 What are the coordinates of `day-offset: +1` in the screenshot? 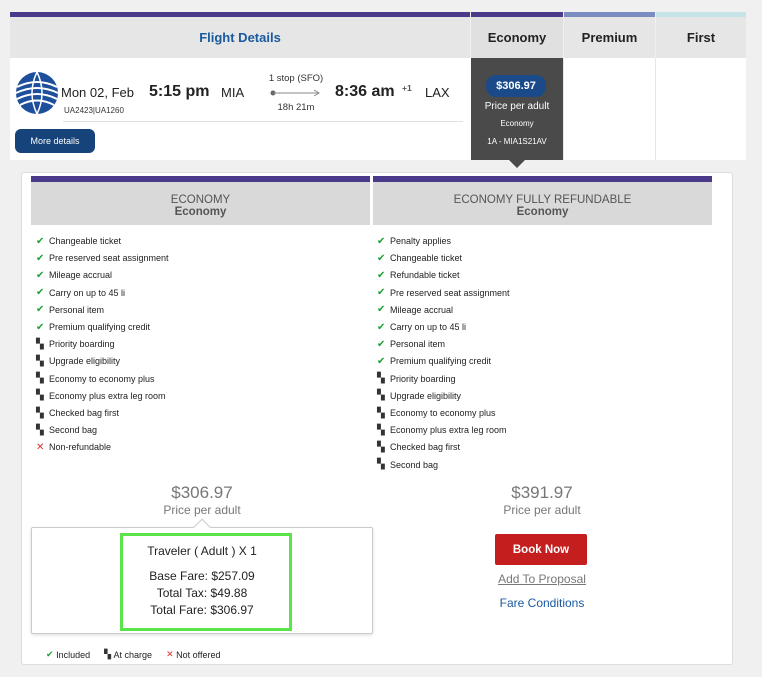 It's located at (407, 88).